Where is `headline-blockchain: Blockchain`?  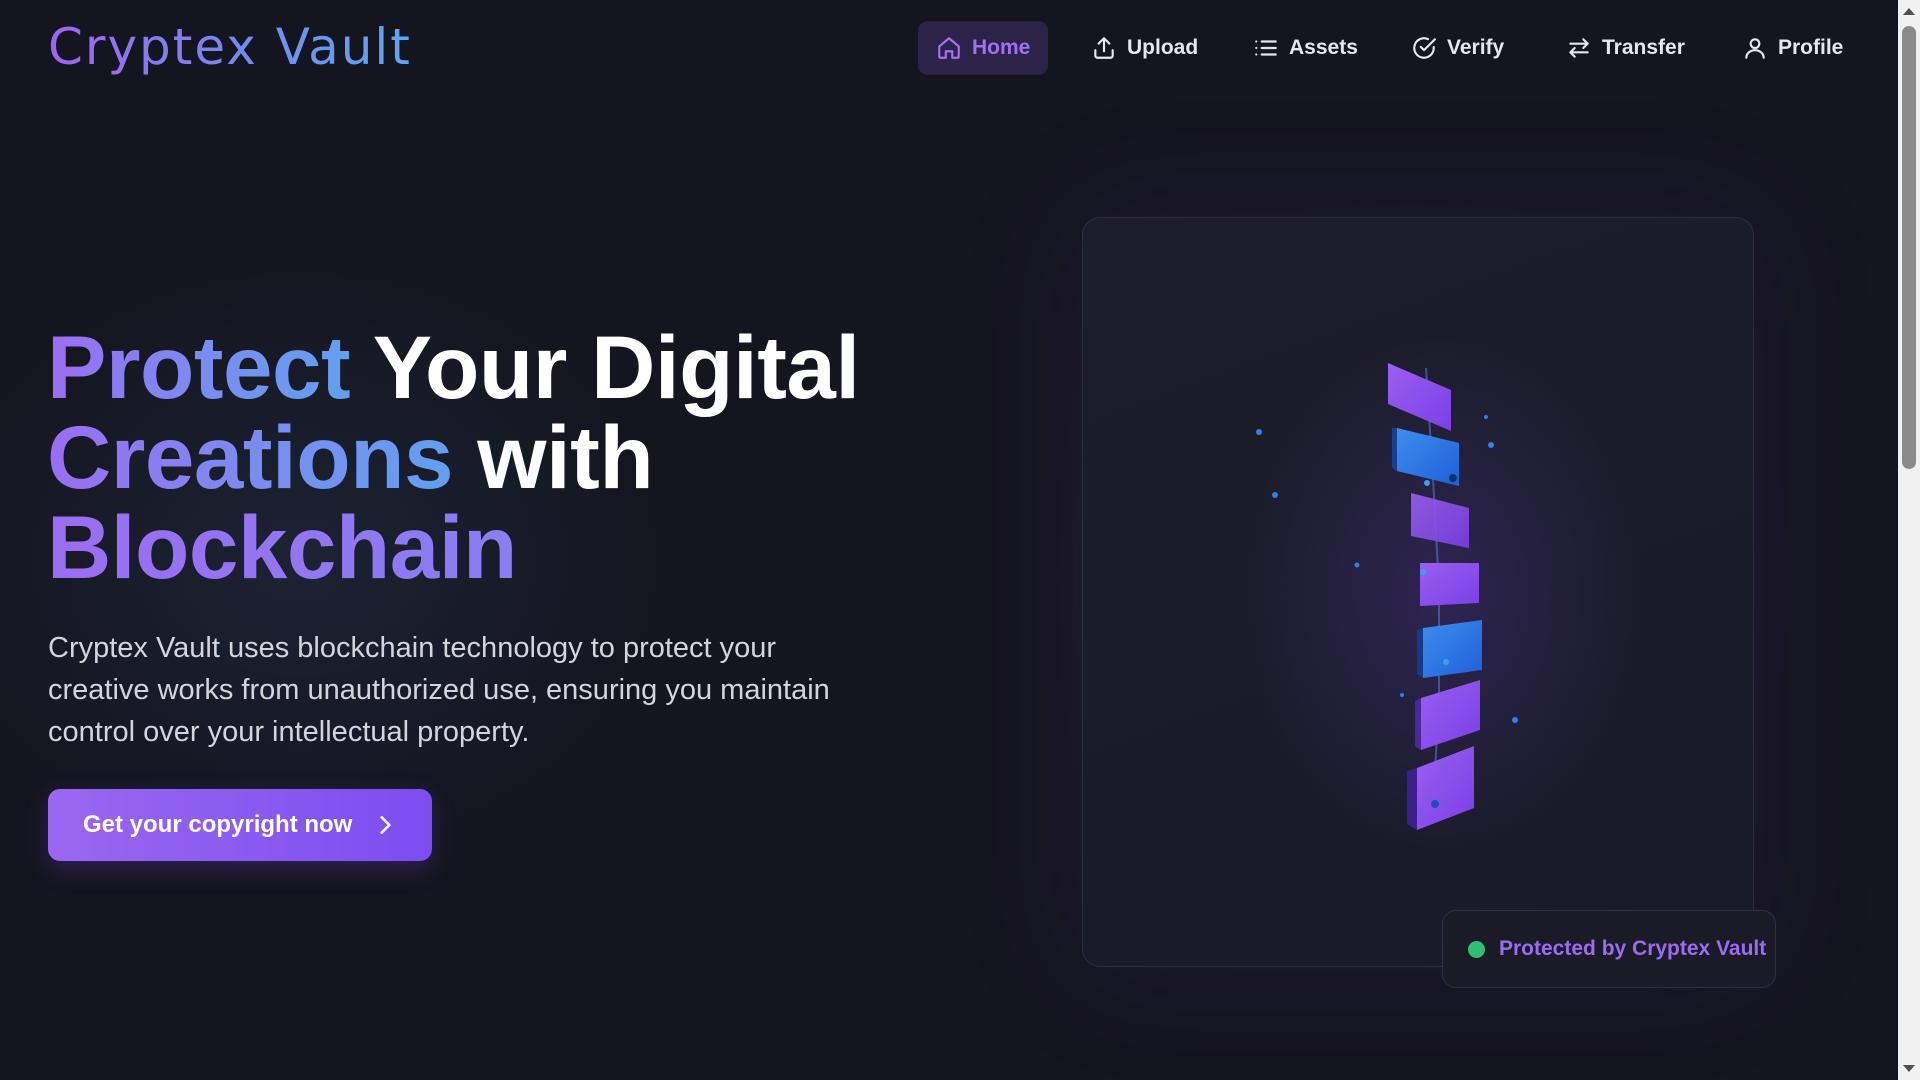 headline-blockchain: Blockchain is located at coordinates (282, 547).